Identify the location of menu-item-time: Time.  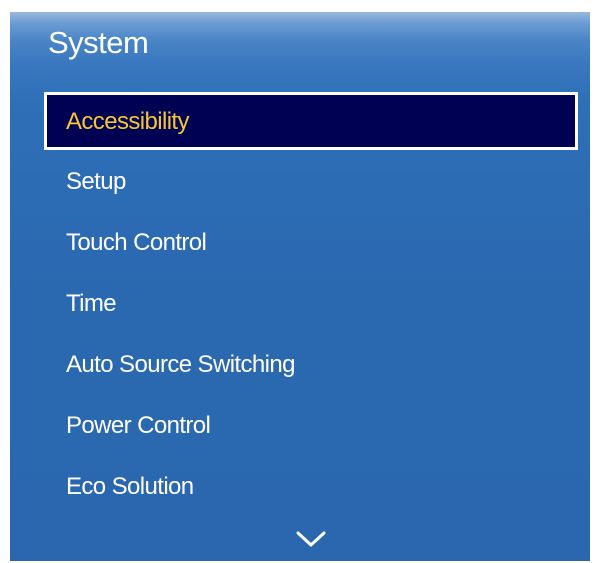
(300, 304).